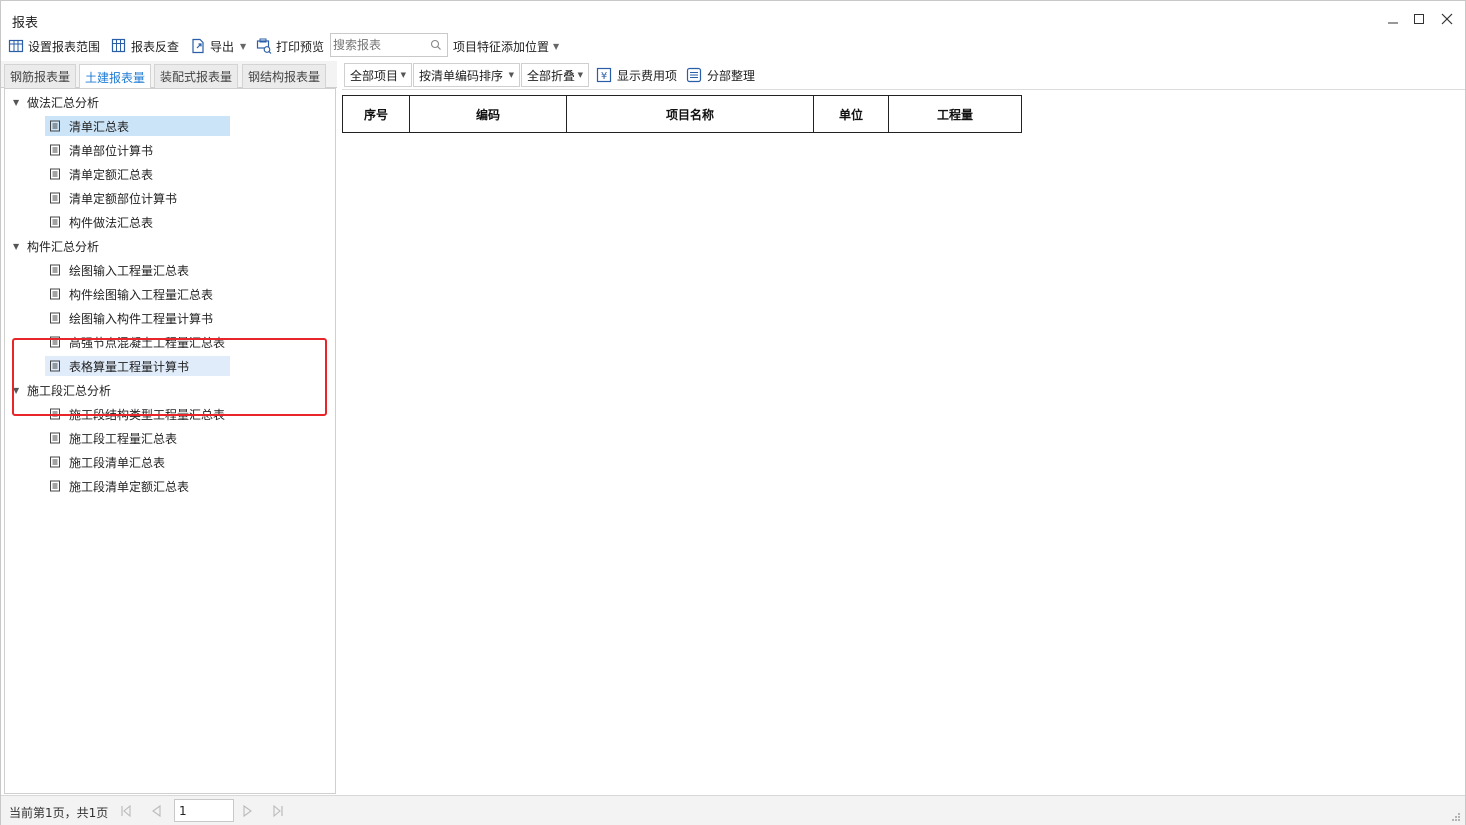 Image resolution: width=1466 pixels, height=825 pixels. Describe the element at coordinates (374, 75) in the screenshot. I see `all-items-label: 全部项目` at that location.